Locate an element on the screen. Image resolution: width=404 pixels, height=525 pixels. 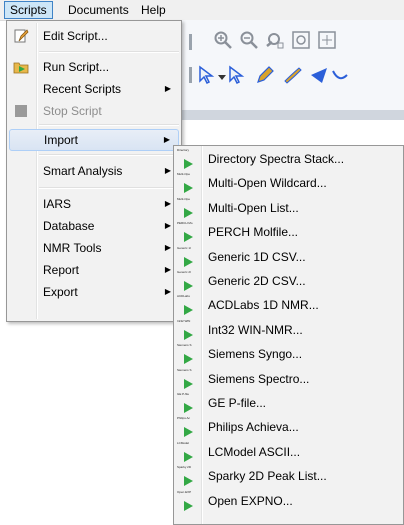
edit-script-icon is located at coordinates (21, 36).